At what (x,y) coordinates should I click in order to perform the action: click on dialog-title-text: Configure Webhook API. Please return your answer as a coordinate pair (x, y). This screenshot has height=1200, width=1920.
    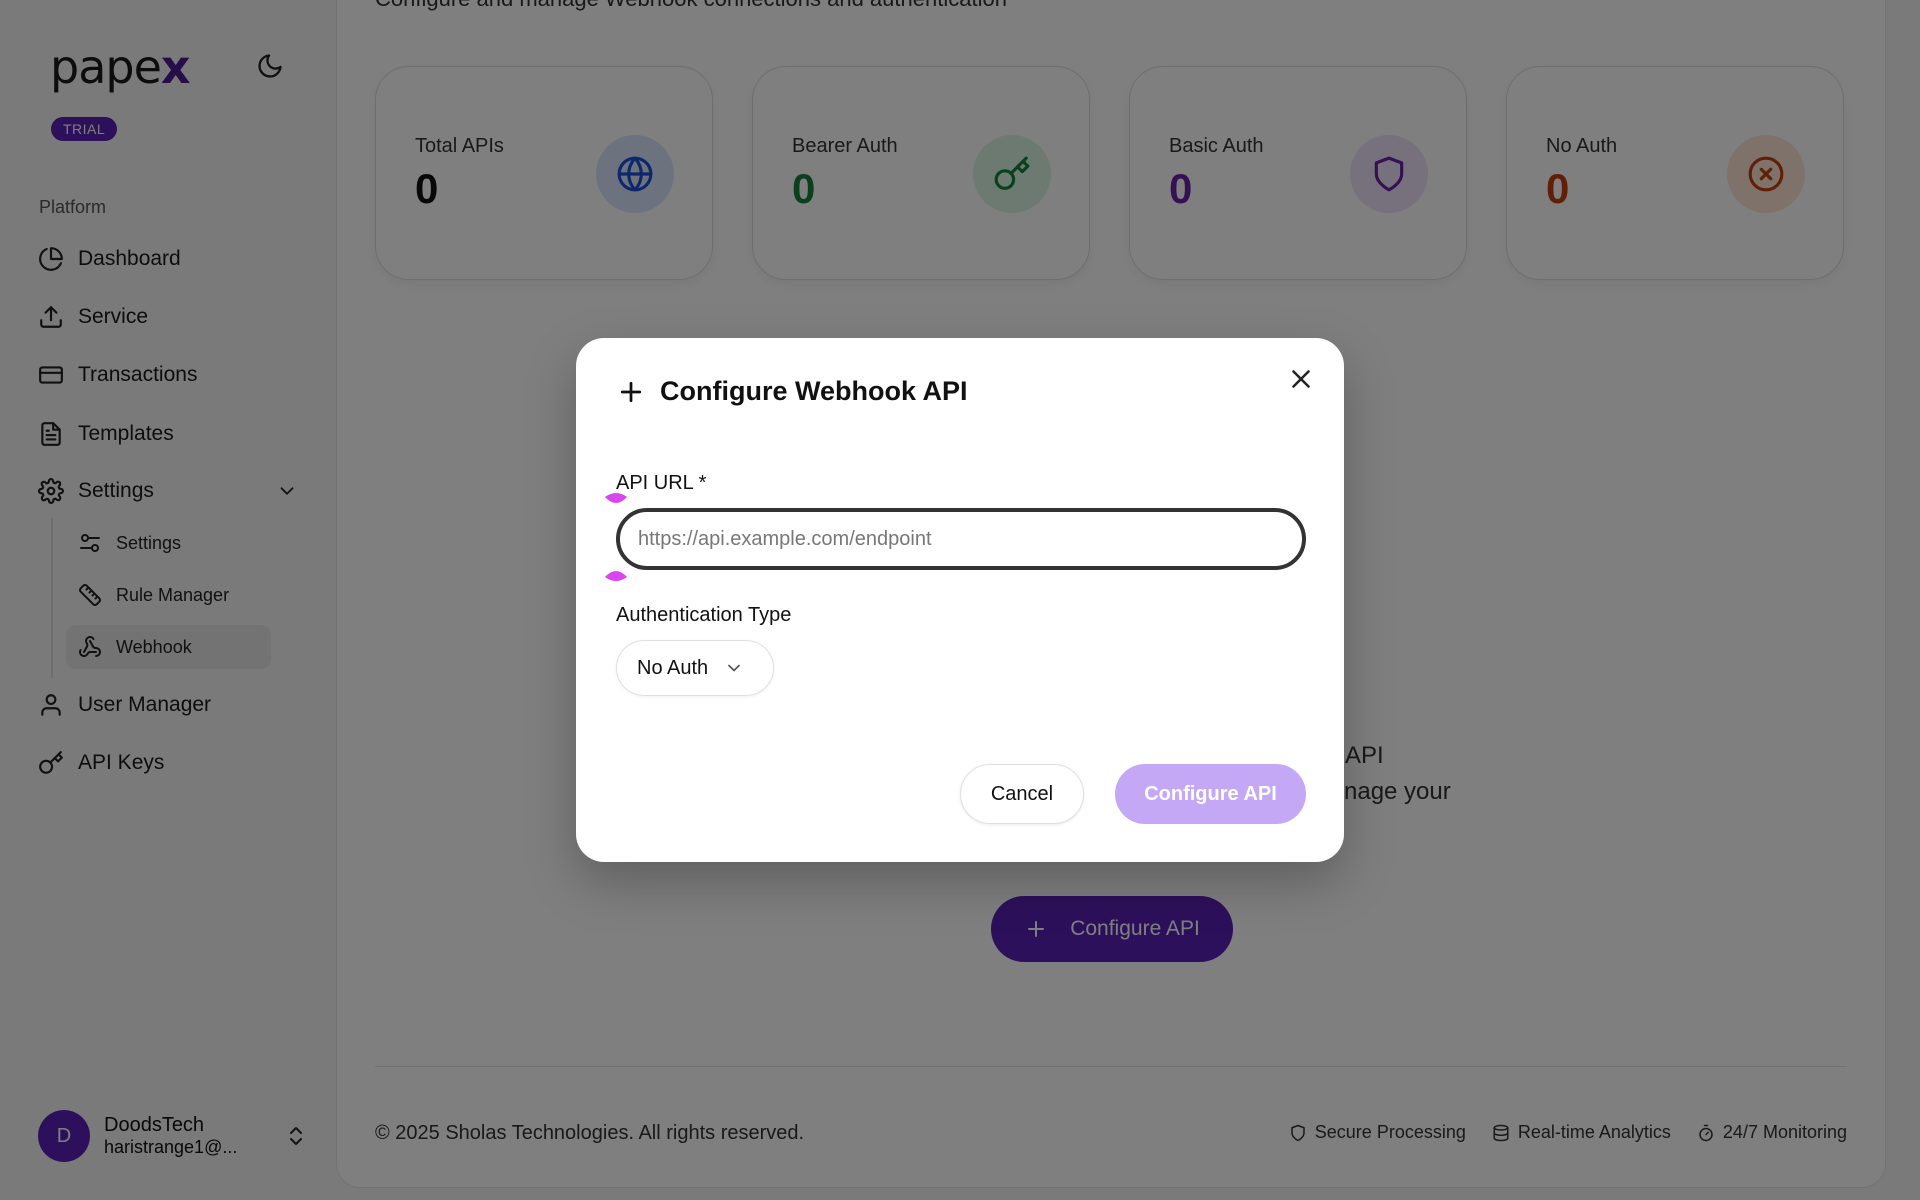
    Looking at the image, I should click on (814, 391).